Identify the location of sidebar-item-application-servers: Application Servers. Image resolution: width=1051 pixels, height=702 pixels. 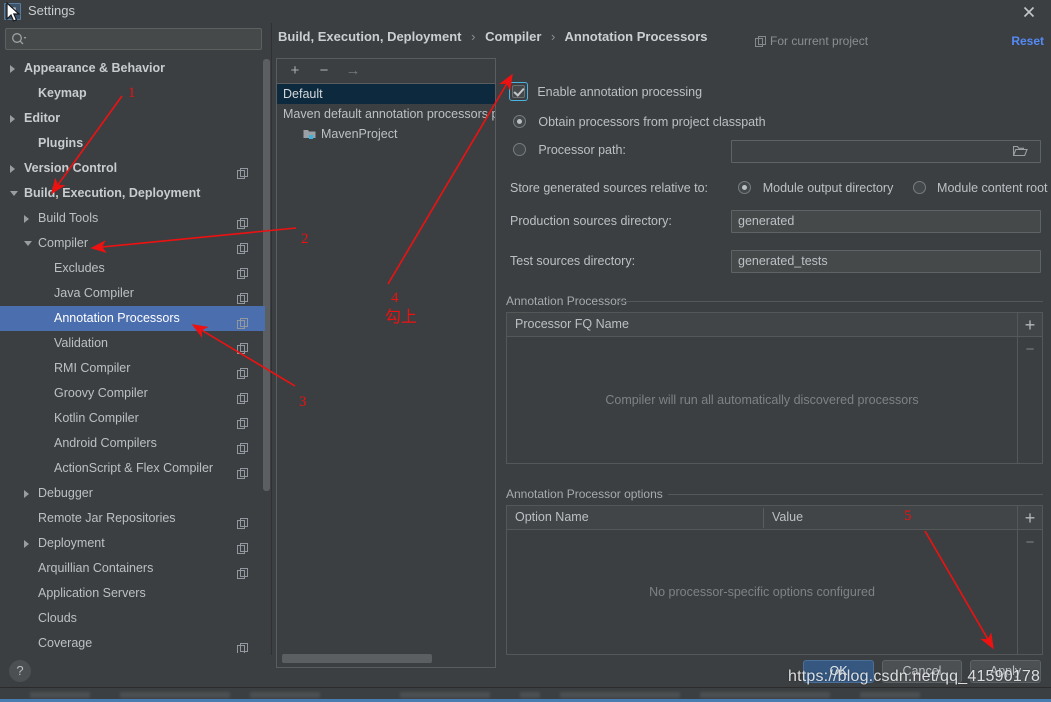
(132, 593).